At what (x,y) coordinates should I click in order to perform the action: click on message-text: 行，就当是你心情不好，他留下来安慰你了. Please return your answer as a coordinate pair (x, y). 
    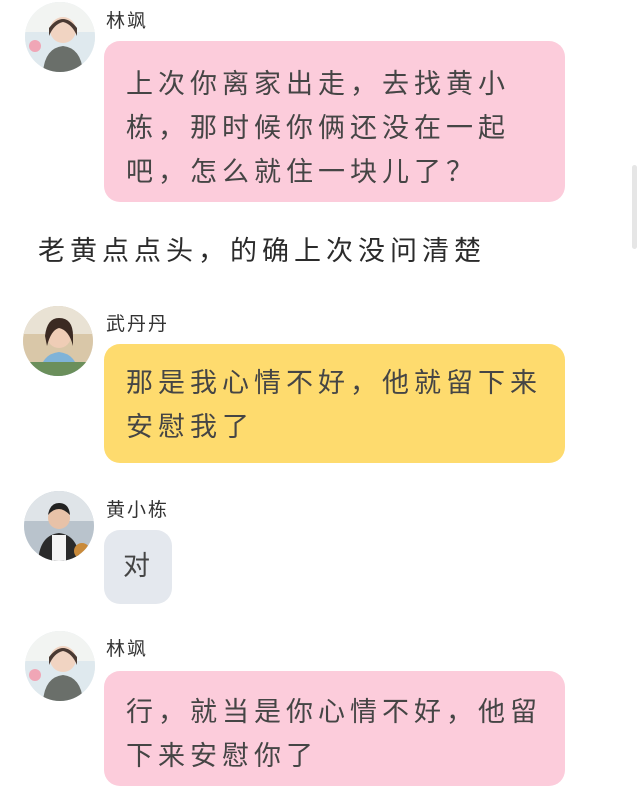
    Looking at the image, I should click on (334, 734).